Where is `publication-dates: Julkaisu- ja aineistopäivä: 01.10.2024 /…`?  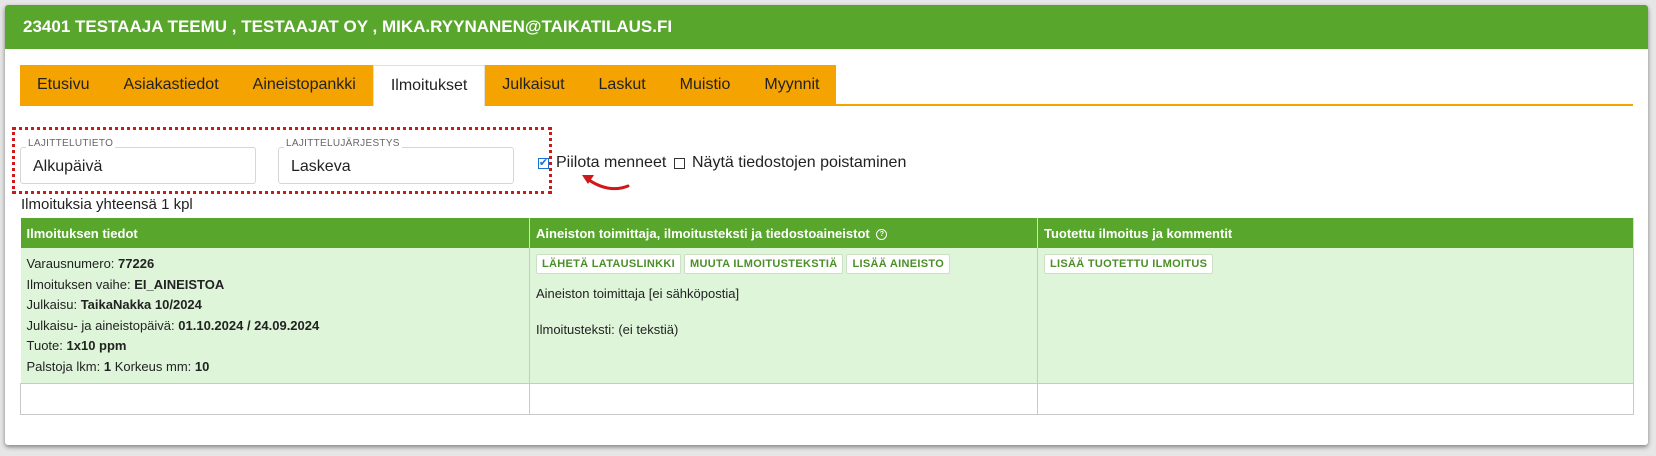
publication-dates: Julkaisu- ja aineistopäivä: 01.10.2024 /… is located at coordinates (173, 325).